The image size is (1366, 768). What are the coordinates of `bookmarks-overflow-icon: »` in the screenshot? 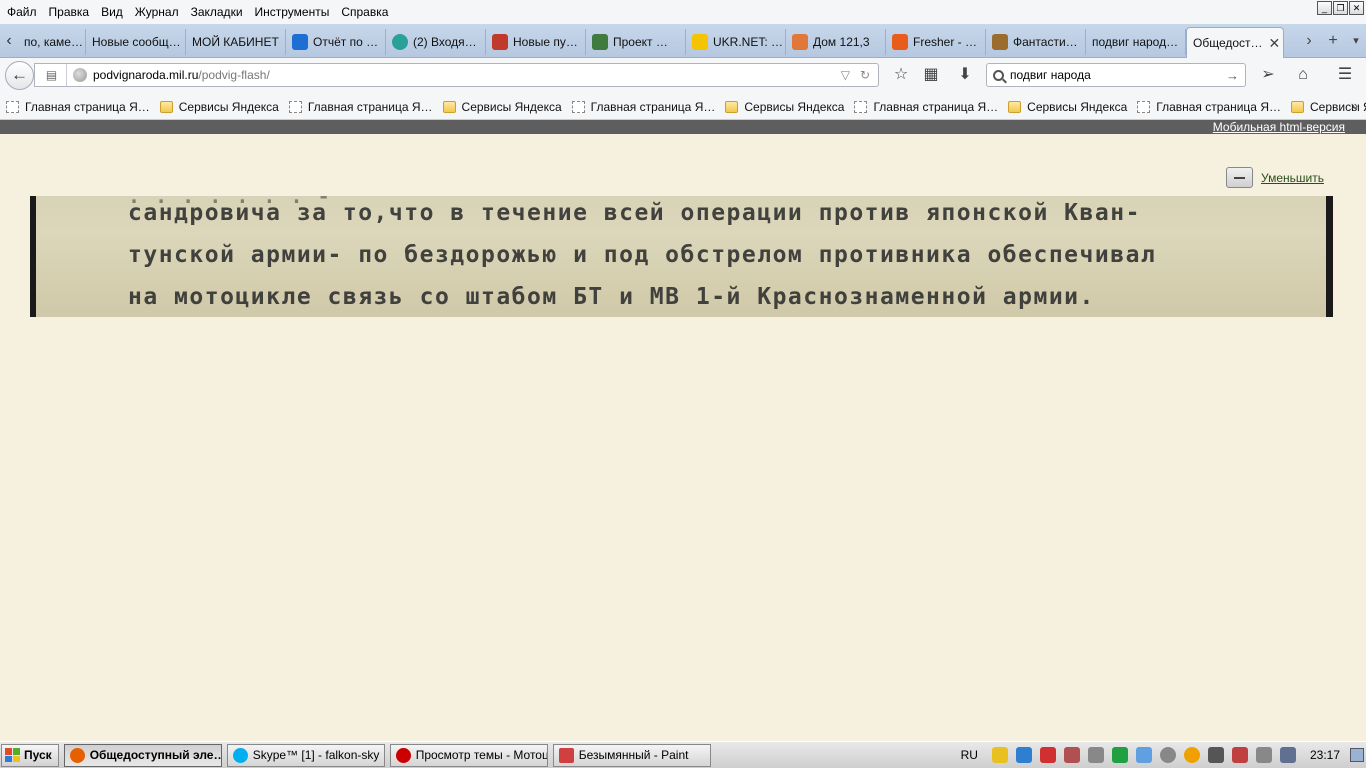 It's located at (1354, 105).